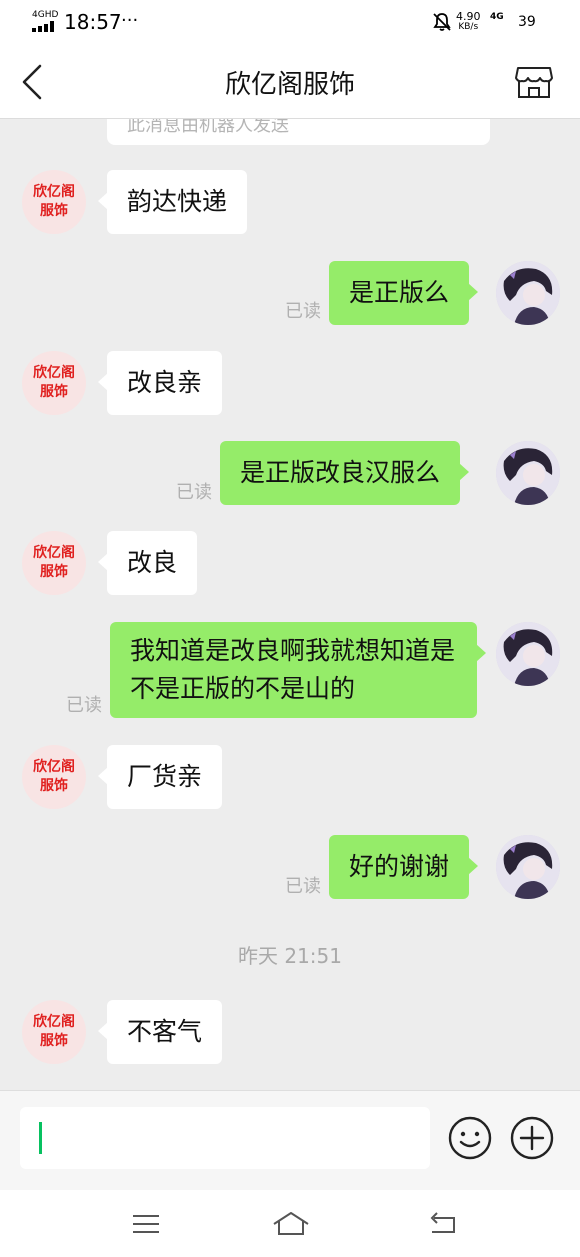 This screenshot has width=580, height=1257. What do you see at coordinates (147, 563) in the screenshot?
I see `received-message: 改良` at bounding box center [147, 563].